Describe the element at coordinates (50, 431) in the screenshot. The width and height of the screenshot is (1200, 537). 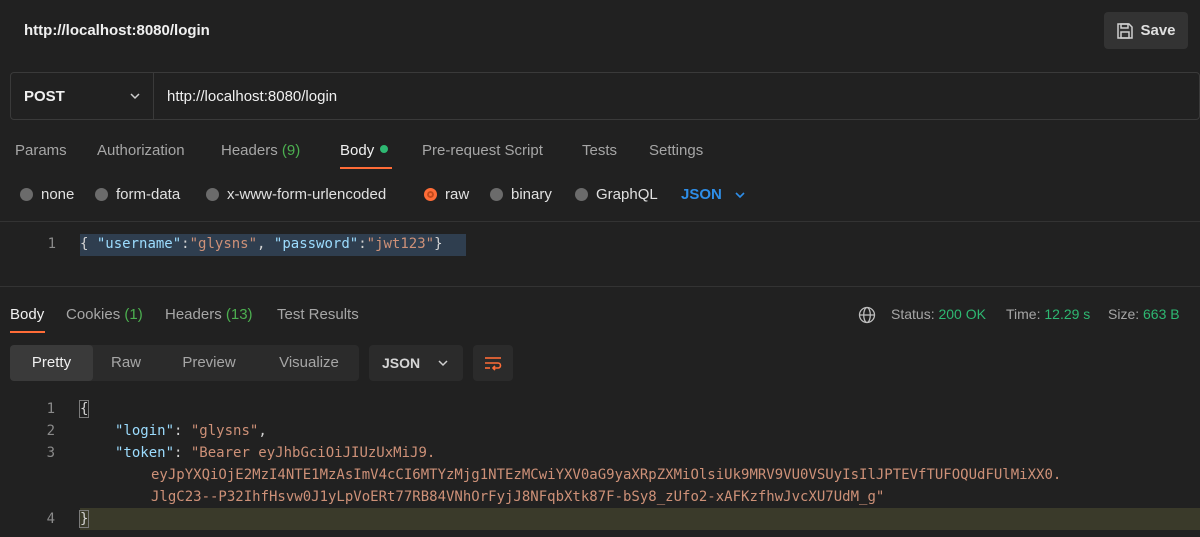
I see `line-number: 2` at that location.